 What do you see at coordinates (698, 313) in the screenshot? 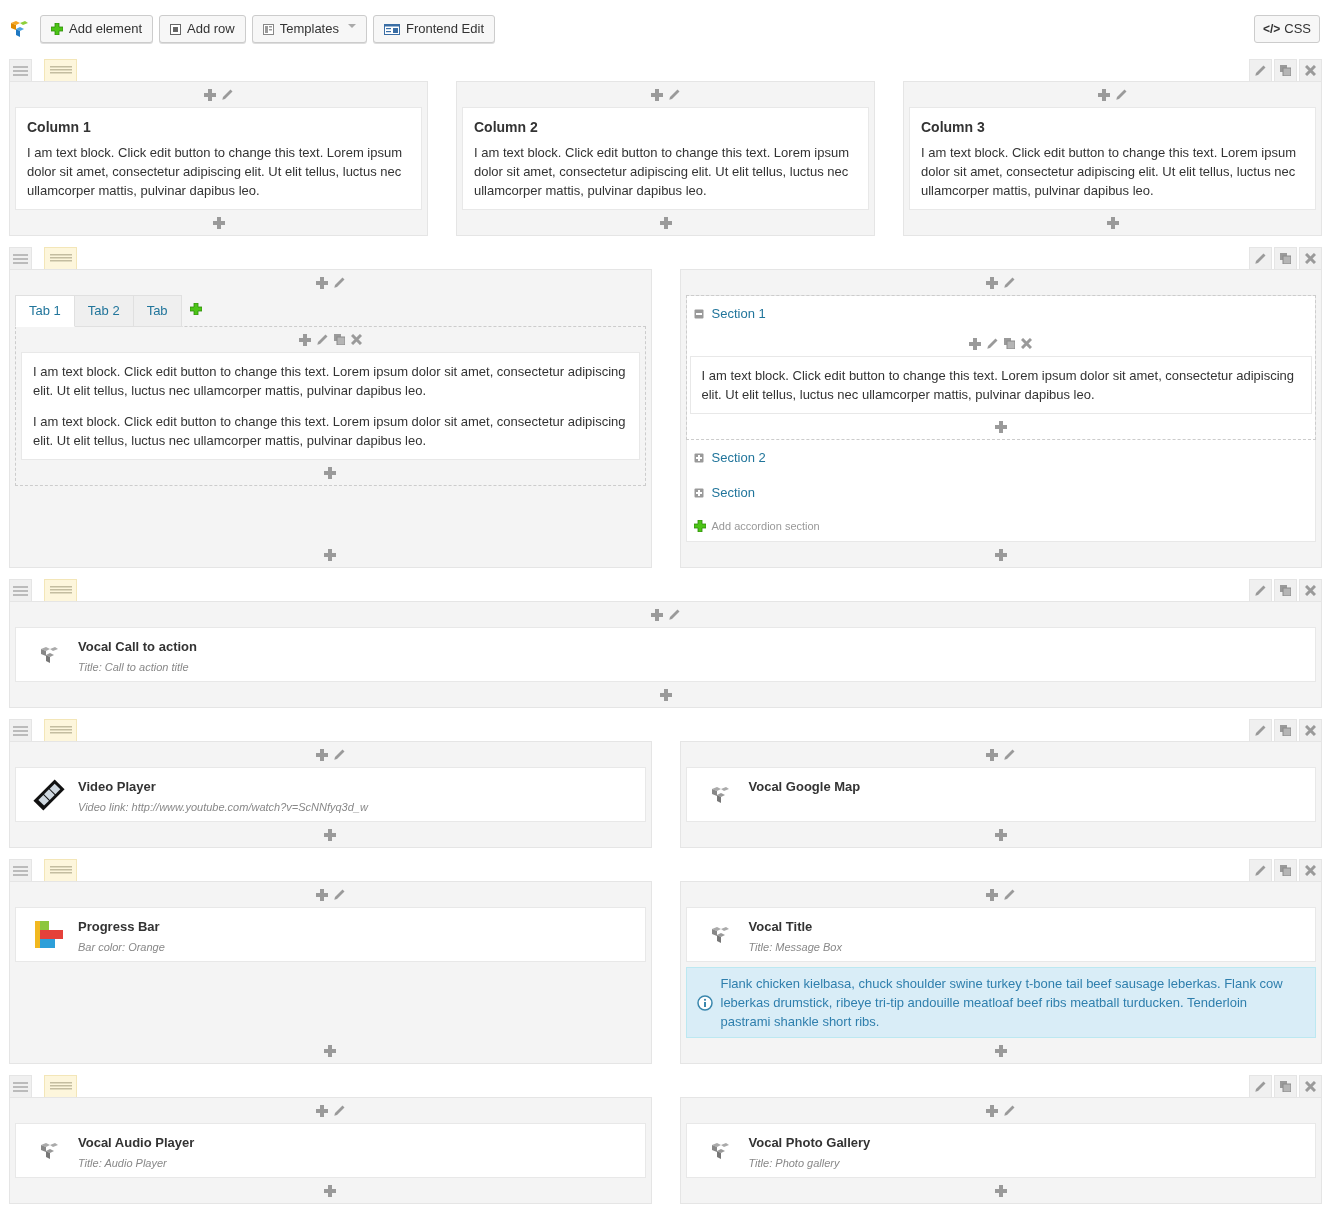
I see `collapse-icon` at bounding box center [698, 313].